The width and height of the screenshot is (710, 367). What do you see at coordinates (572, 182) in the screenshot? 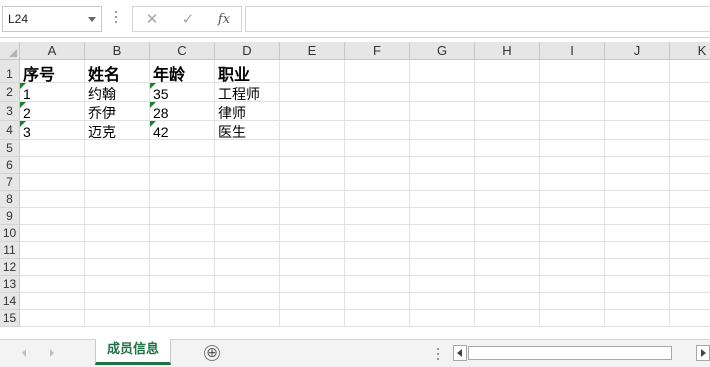
I see `cell-i7` at bounding box center [572, 182].